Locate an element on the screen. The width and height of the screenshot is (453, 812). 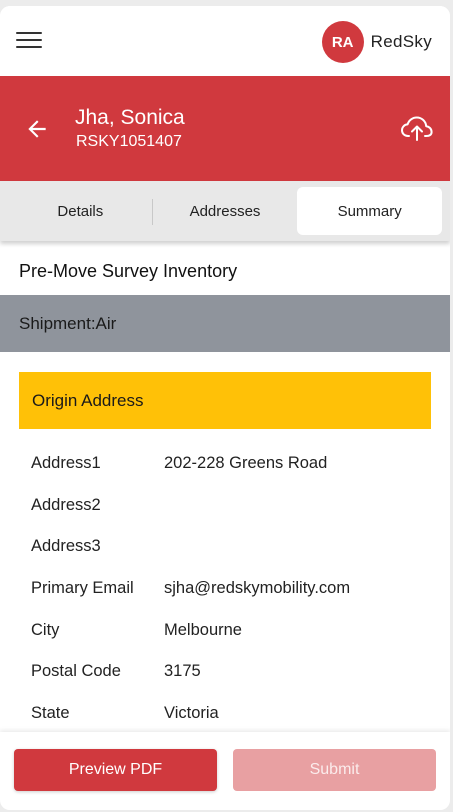
customer-header: Jha, Sonica RSKY1051407 is located at coordinates (225, 128).